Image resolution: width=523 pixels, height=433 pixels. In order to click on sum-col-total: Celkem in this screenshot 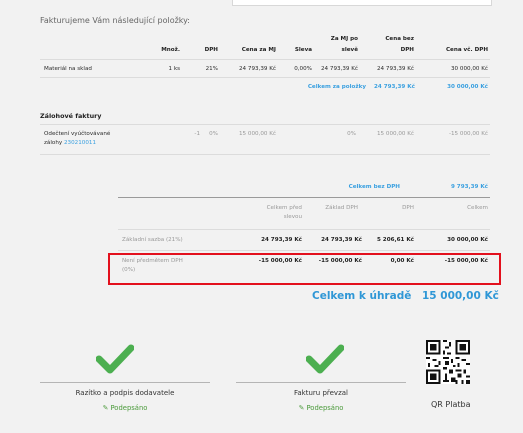, I will do `click(477, 208)`.